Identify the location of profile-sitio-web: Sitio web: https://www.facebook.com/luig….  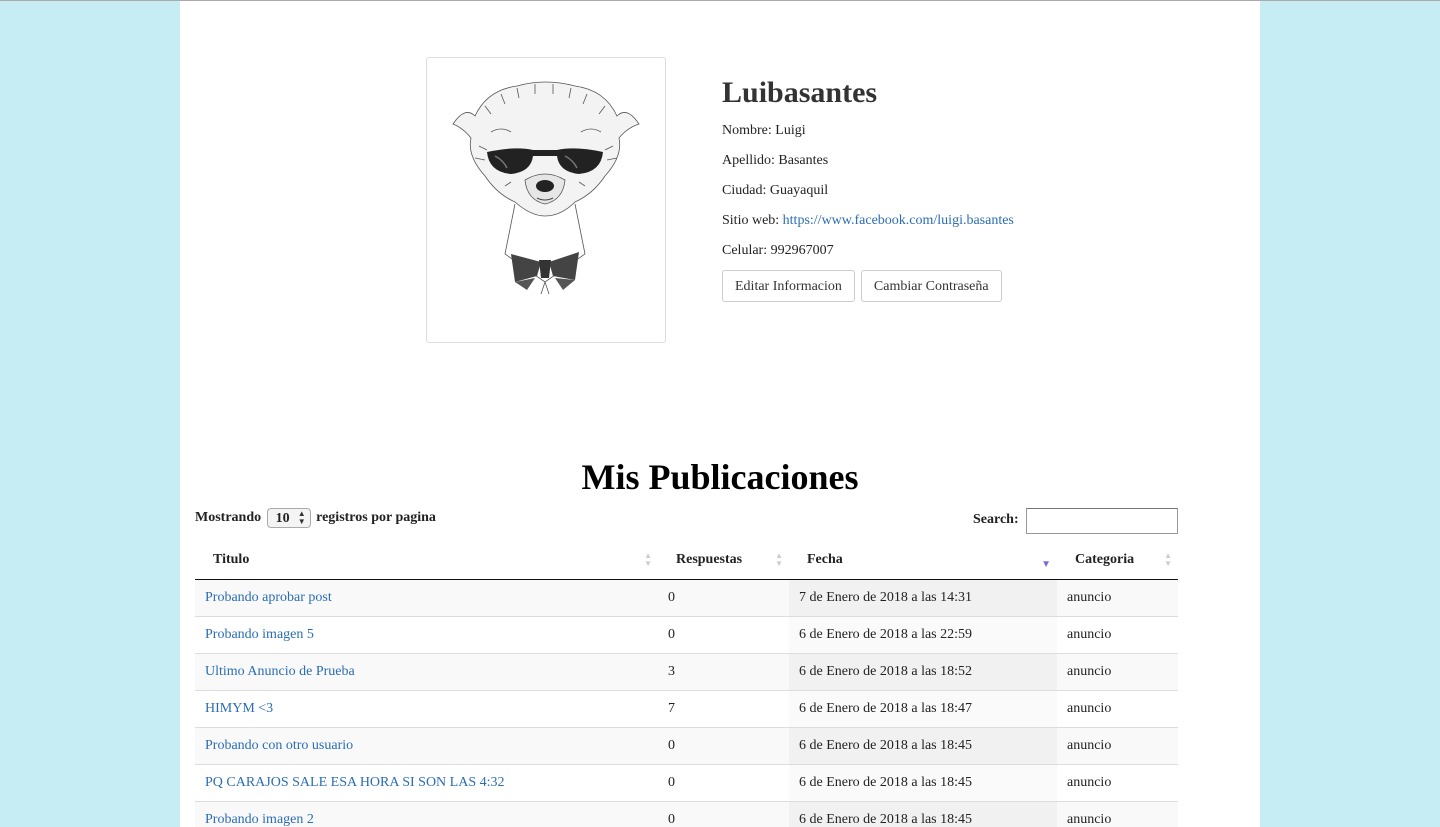
(868, 221).